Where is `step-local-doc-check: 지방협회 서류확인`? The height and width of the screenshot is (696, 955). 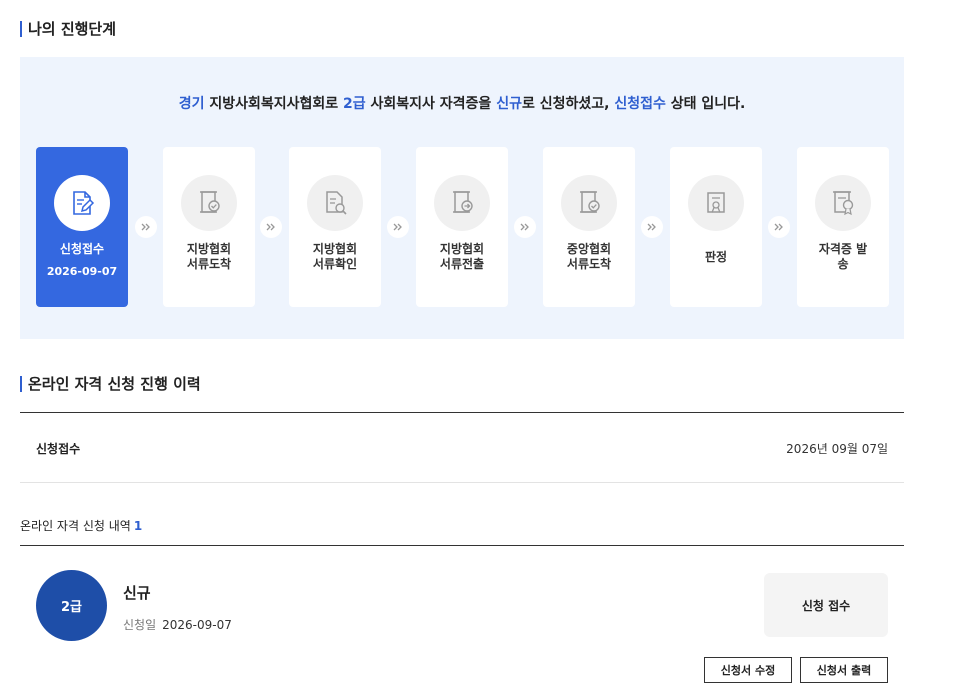 step-local-doc-check: 지방협회 서류확인 is located at coordinates (335, 227).